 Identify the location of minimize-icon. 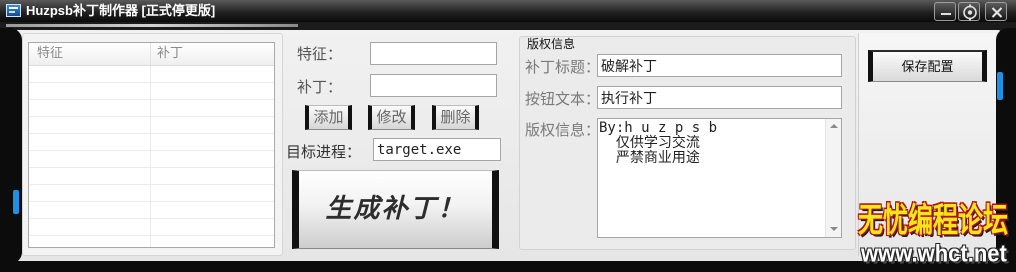
(946, 14).